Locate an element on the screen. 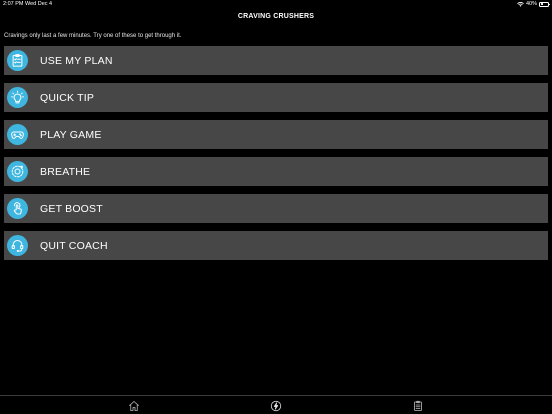 The image size is (552, 414). battery-level is located at coordinates (542, 4).